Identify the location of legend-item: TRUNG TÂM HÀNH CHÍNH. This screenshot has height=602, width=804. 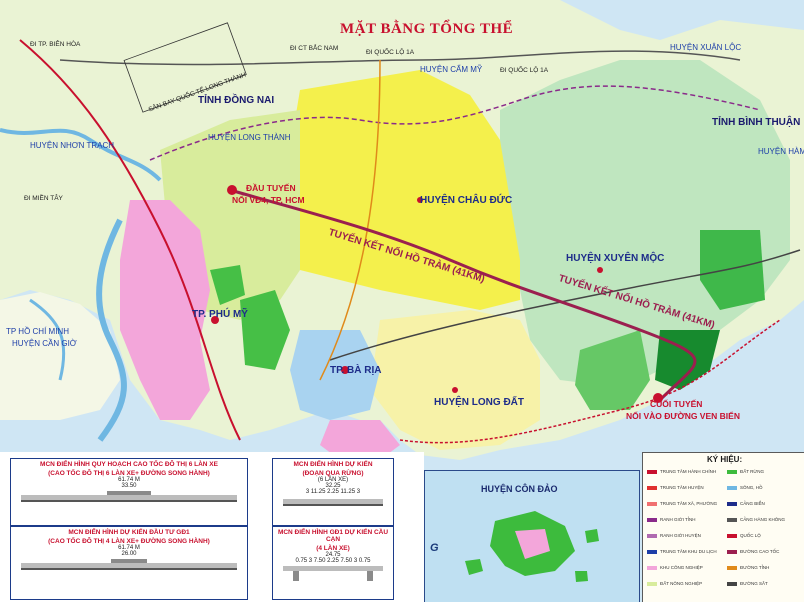
(681, 471).